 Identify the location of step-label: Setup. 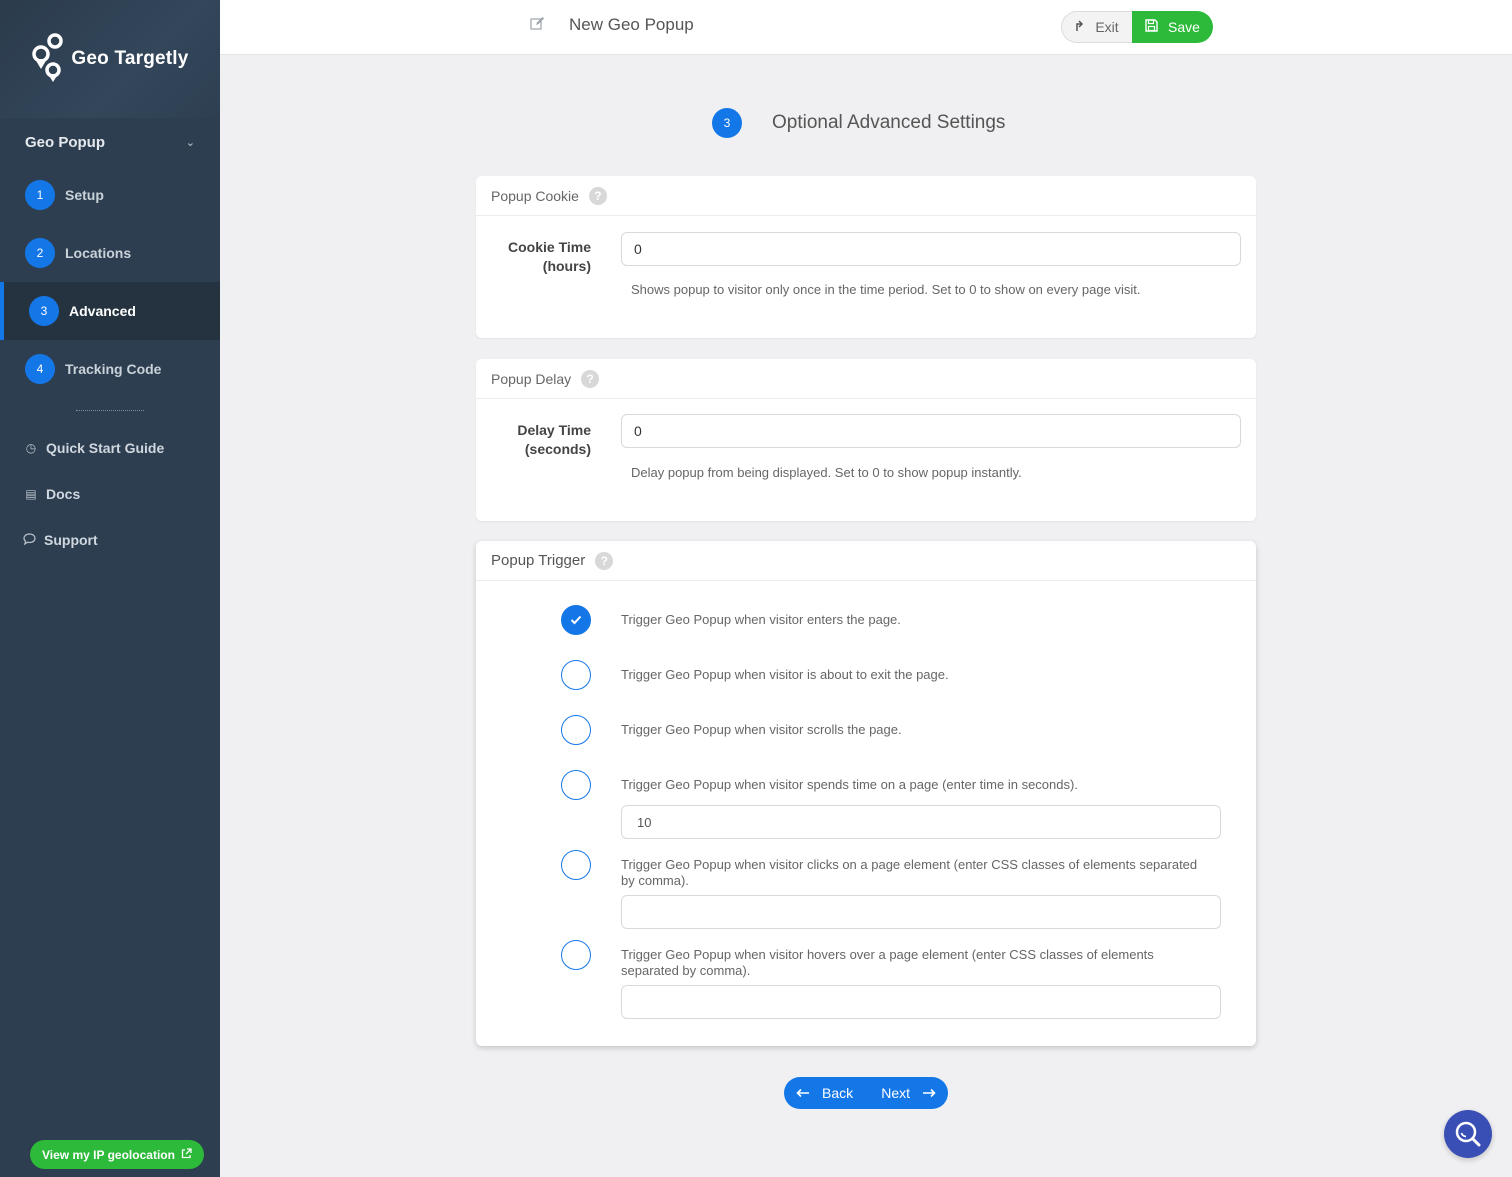
(84, 195).